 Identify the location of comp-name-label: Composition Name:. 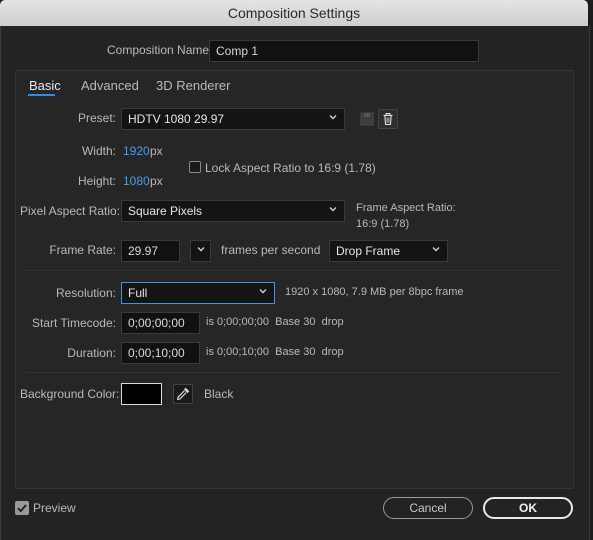
(160, 50).